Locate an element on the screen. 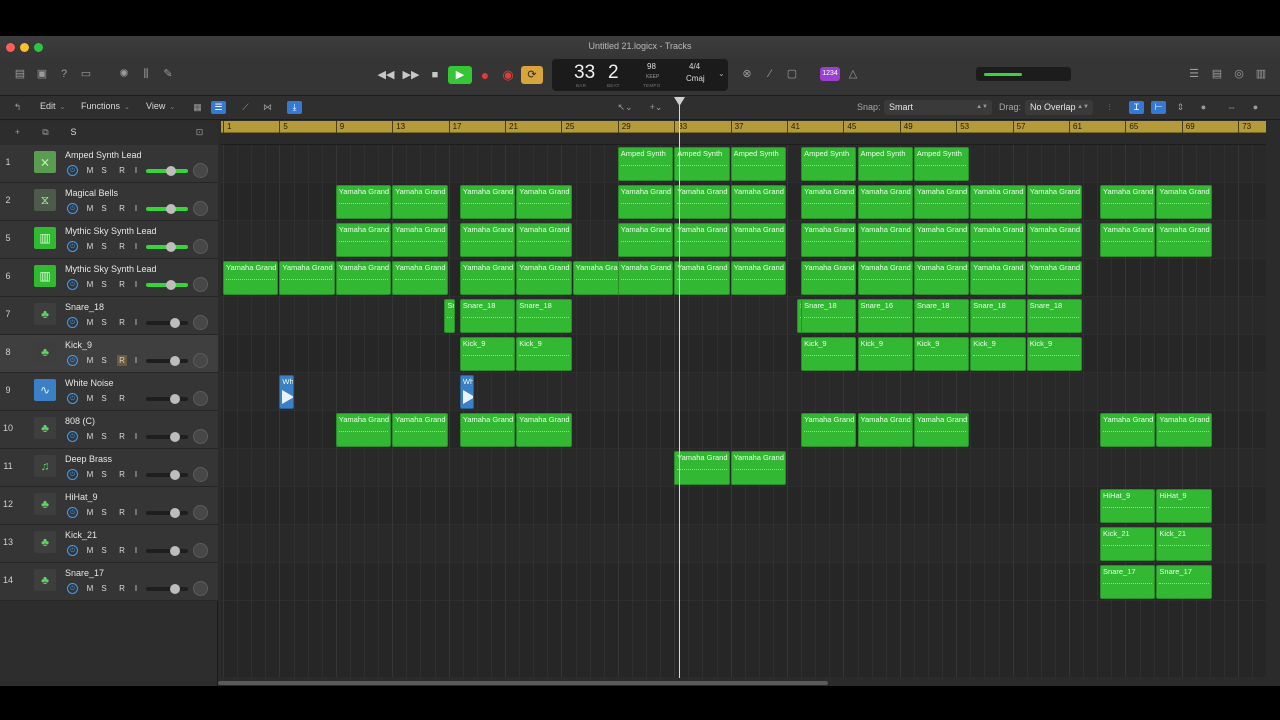  track-name: Deep Brass is located at coordinates (88, 459).